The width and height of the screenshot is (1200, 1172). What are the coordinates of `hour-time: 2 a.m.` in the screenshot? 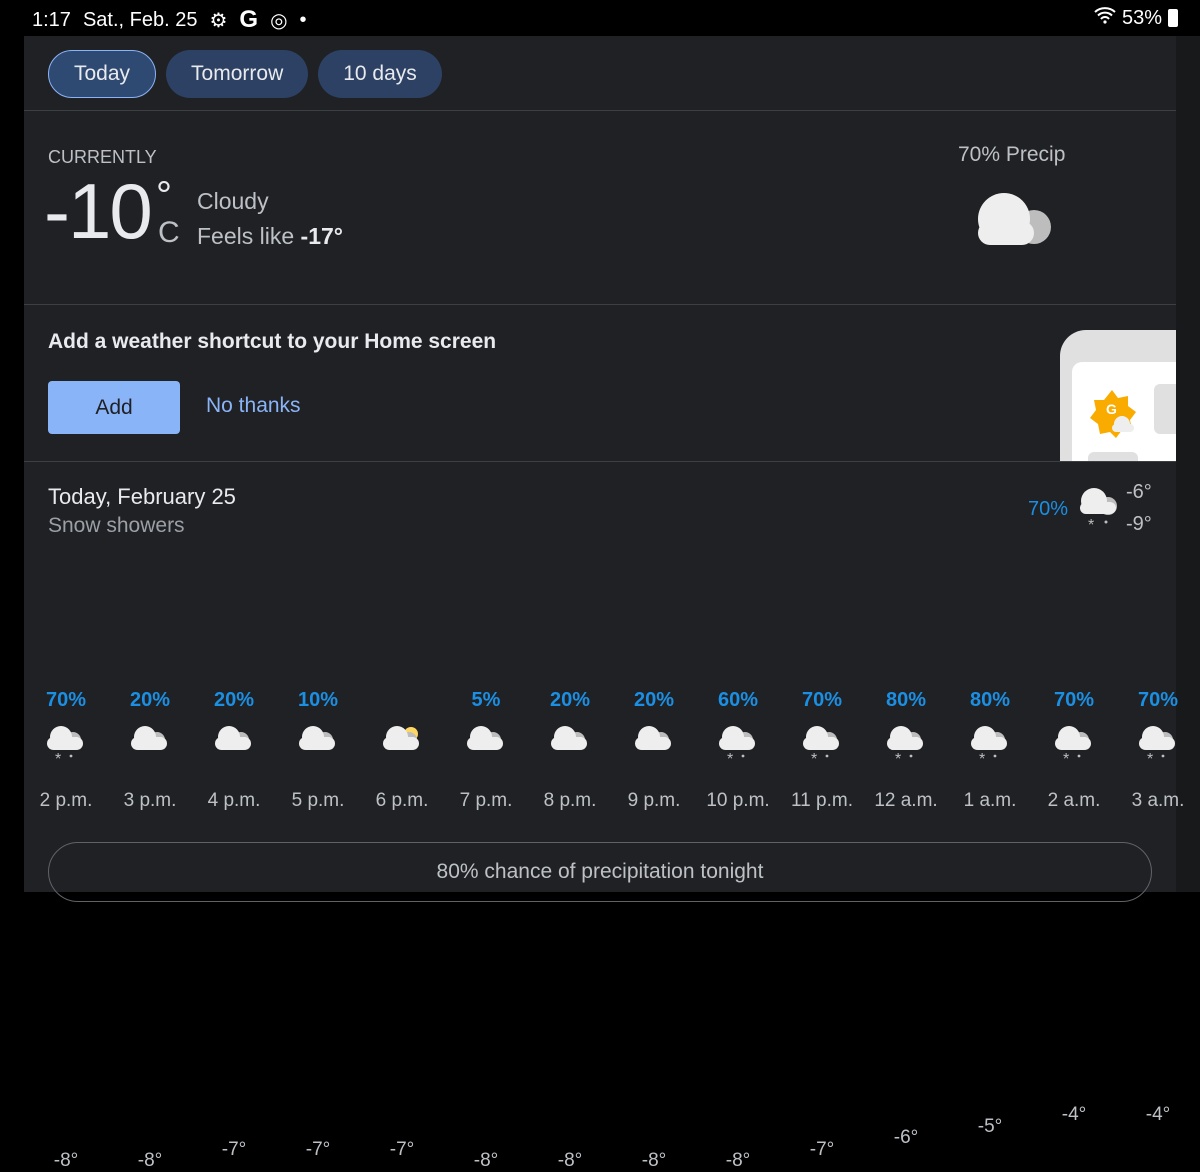 It's located at (1074, 800).